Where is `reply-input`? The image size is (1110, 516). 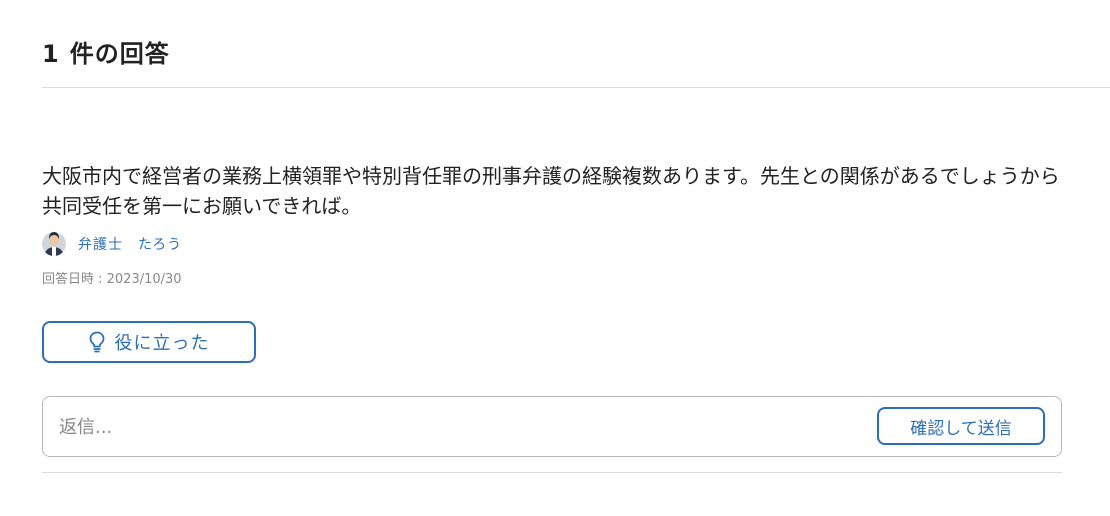
reply-input is located at coordinates (459, 427).